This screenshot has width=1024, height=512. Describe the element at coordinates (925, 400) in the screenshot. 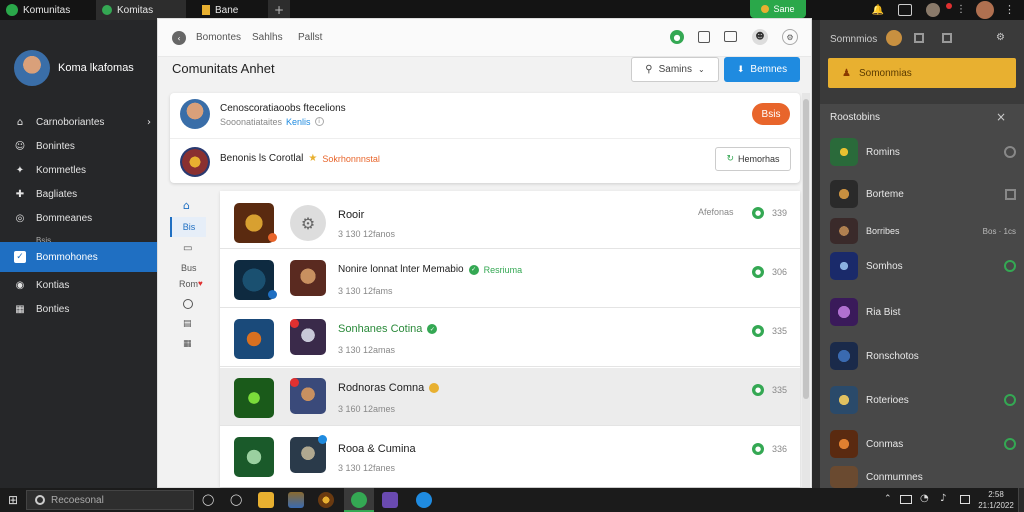

I see `right-list-item: Roterioes` at that location.